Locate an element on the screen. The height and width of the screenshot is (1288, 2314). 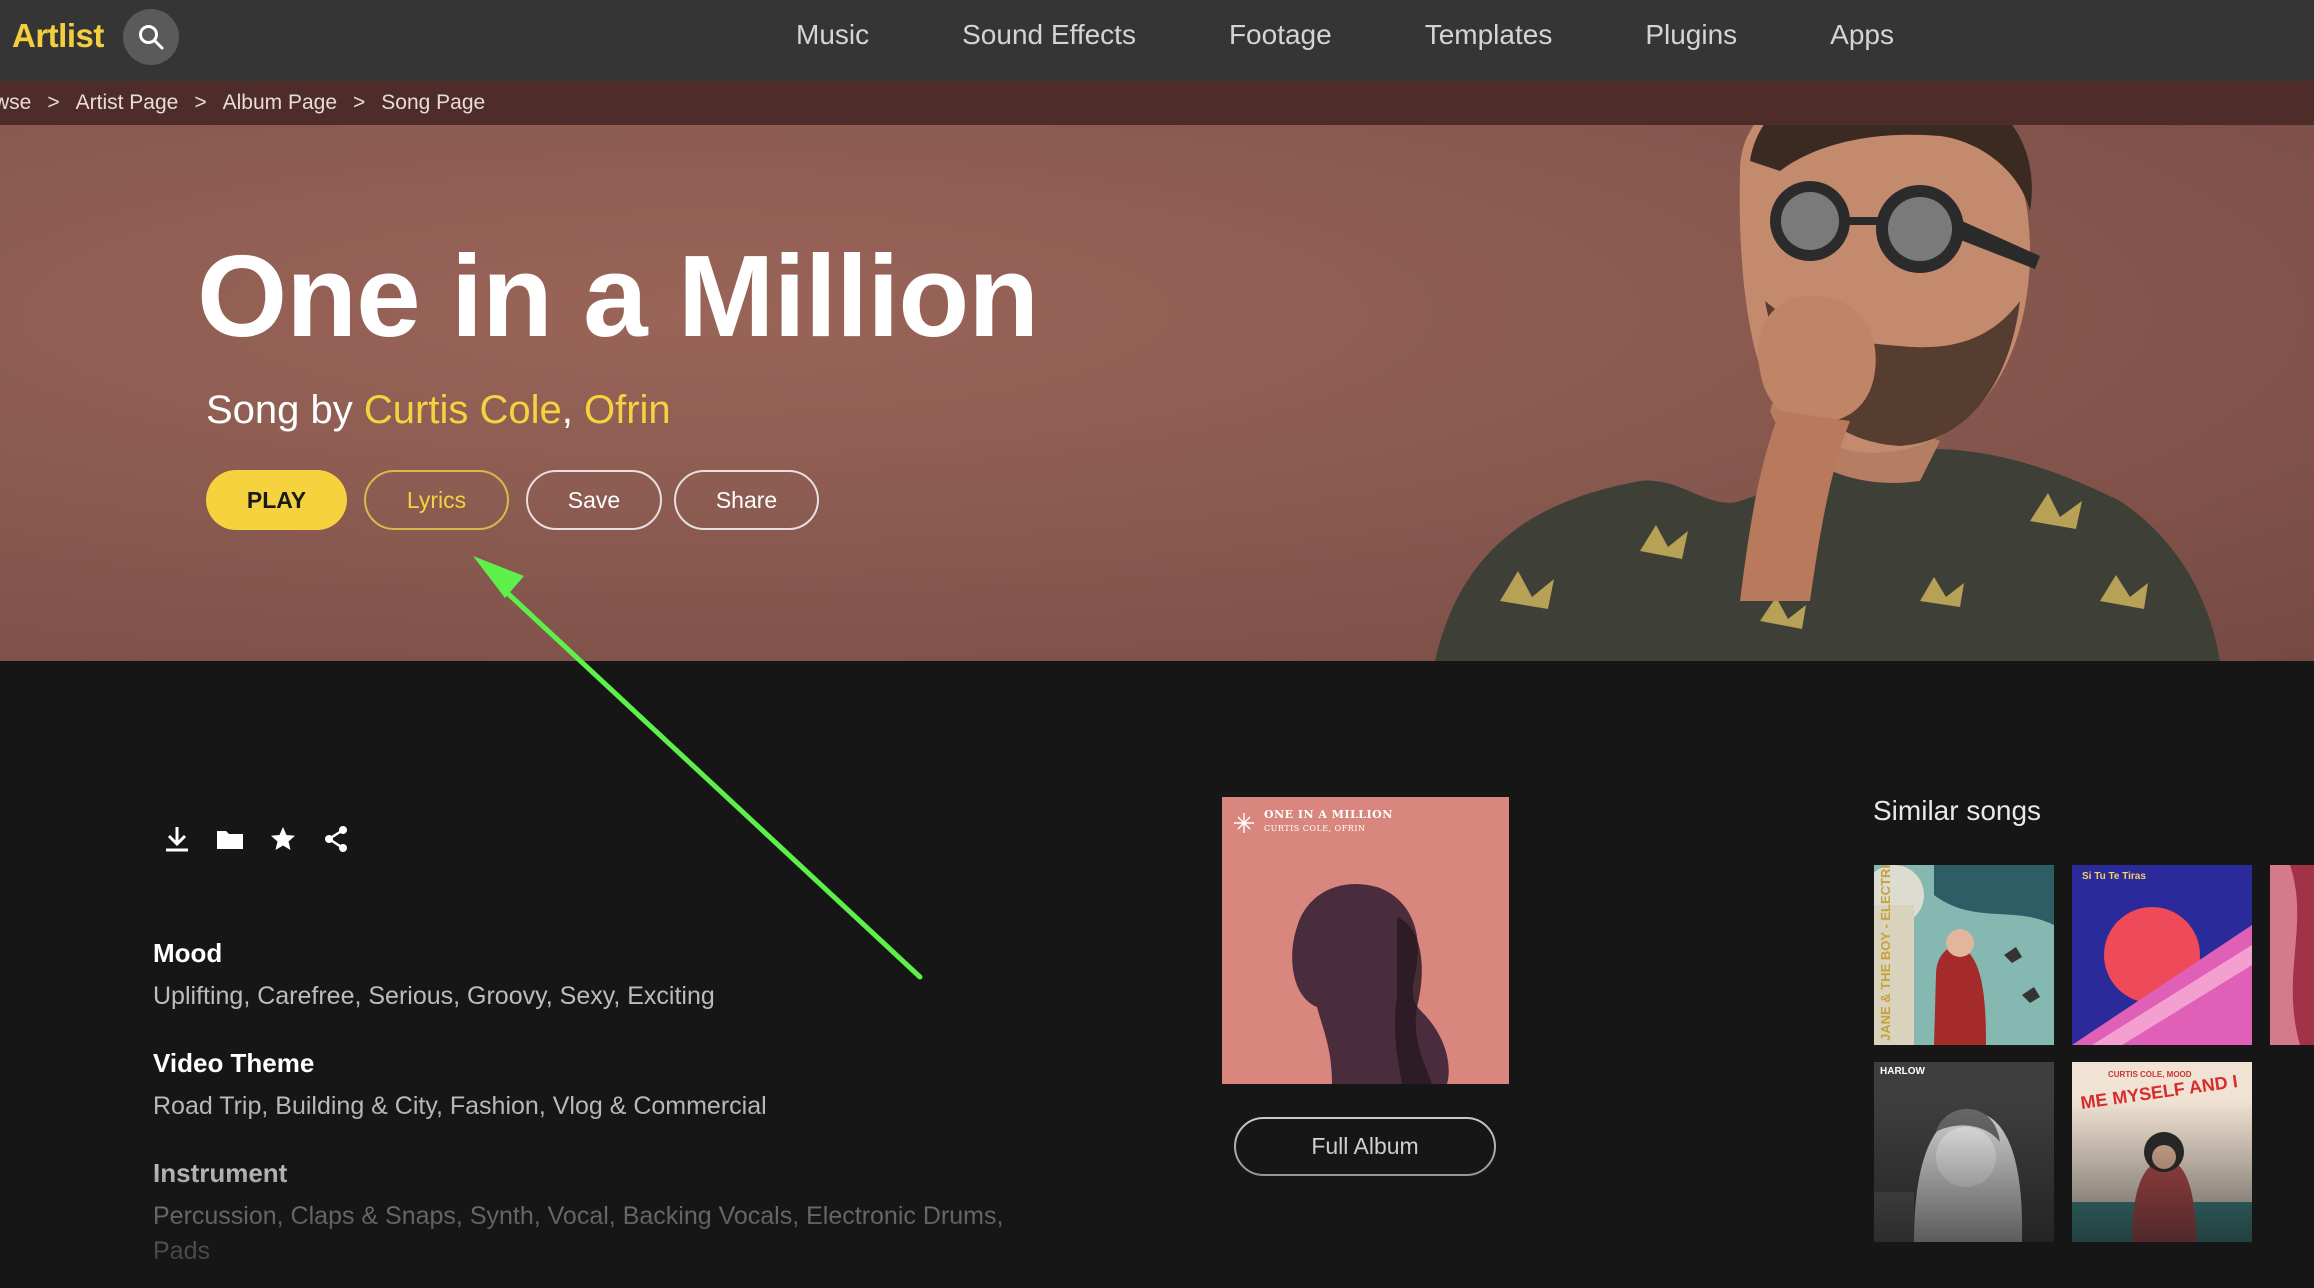
full-album-button: Full Album is located at coordinates (1365, 1146).